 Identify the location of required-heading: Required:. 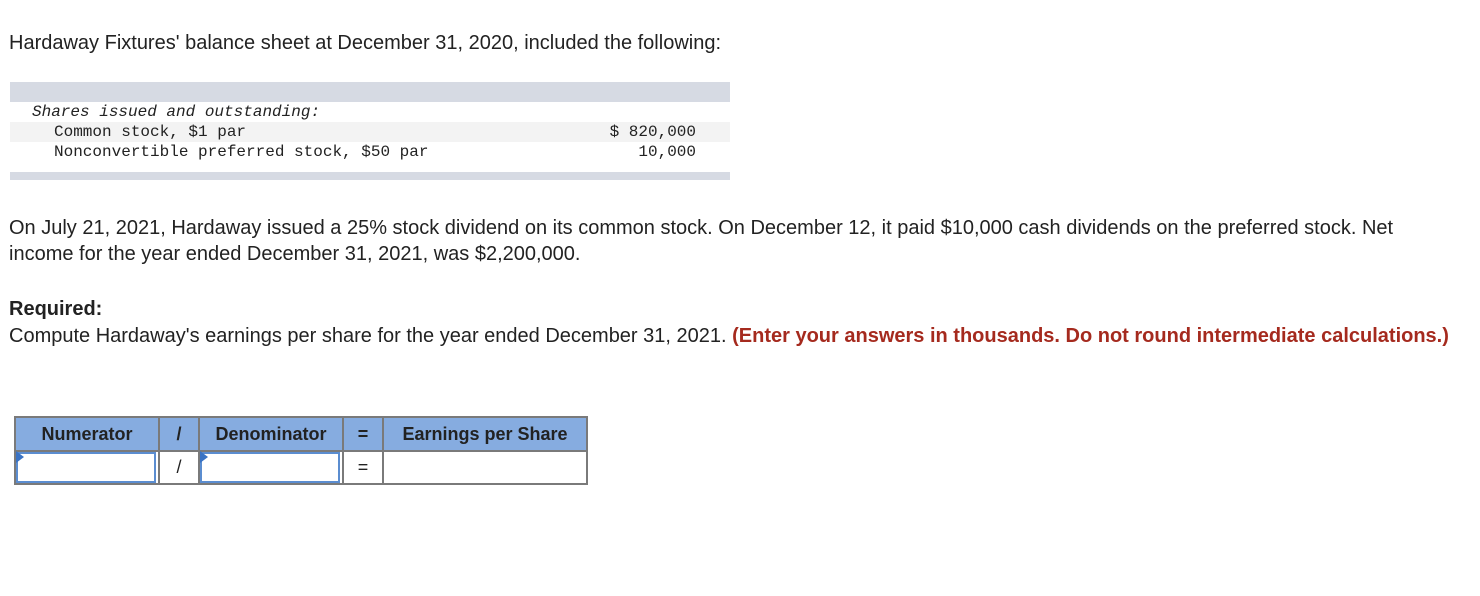
(56, 309).